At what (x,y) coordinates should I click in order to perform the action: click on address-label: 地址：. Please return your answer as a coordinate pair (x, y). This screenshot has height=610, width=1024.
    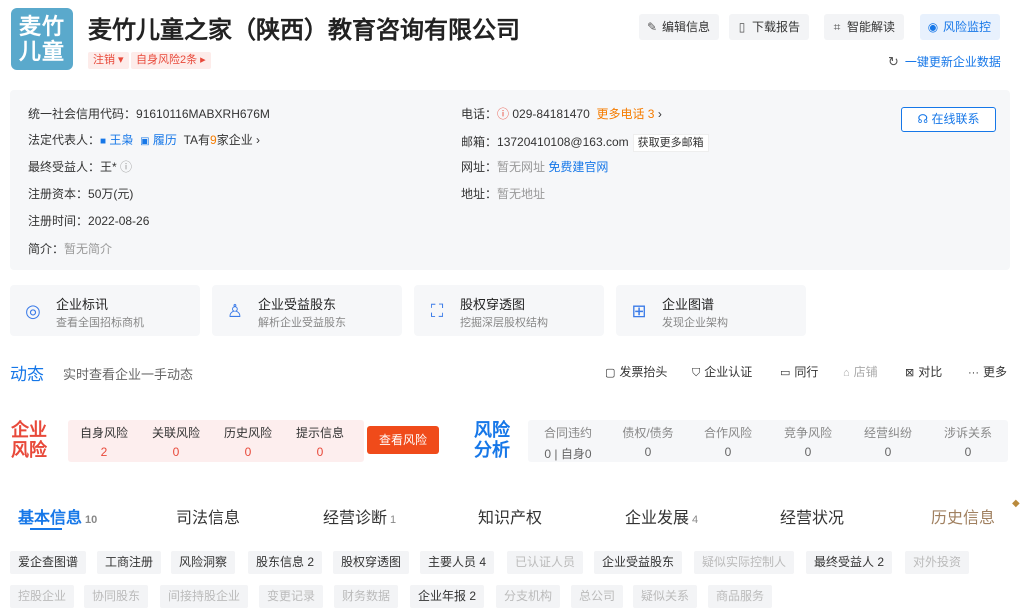
    Looking at the image, I should click on (479, 194).